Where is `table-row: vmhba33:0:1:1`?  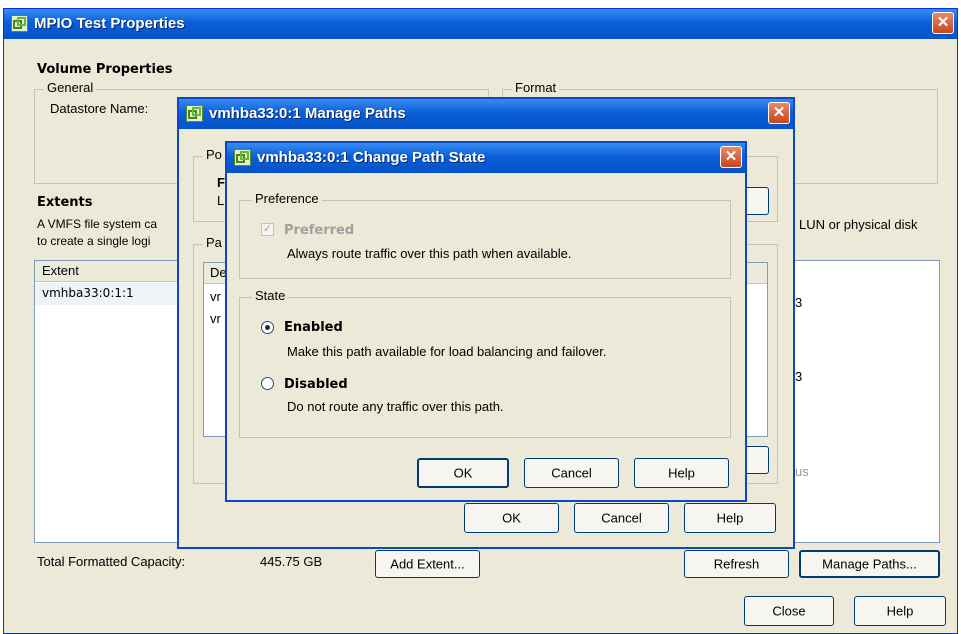 table-row: vmhba33:0:1:1 is located at coordinates (109, 294).